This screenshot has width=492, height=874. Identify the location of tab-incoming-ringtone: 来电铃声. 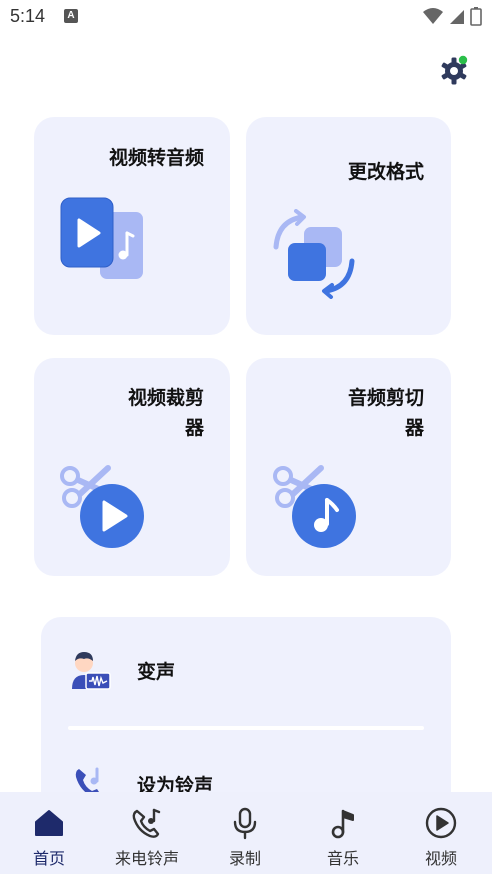
(147, 833).